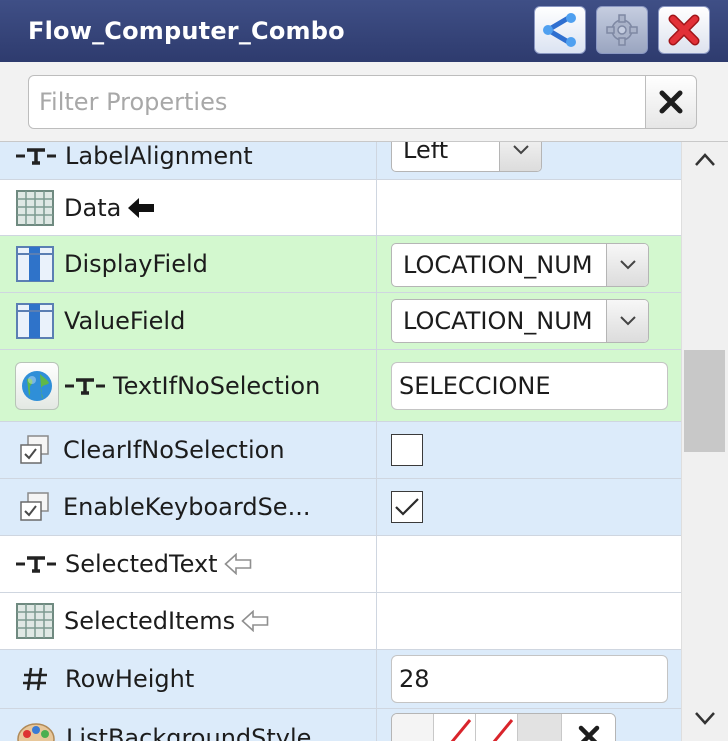 The height and width of the screenshot is (741, 728). What do you see at coordinates (407, 450) in the screenshot?
I see `clear-if-no-selection-checkbox` at bounding box center [407, 450].